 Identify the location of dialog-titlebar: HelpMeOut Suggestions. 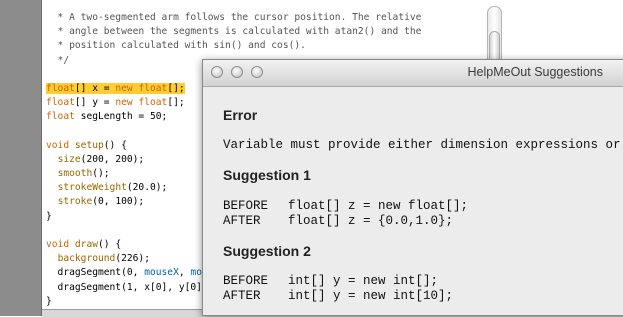
(413, 73).